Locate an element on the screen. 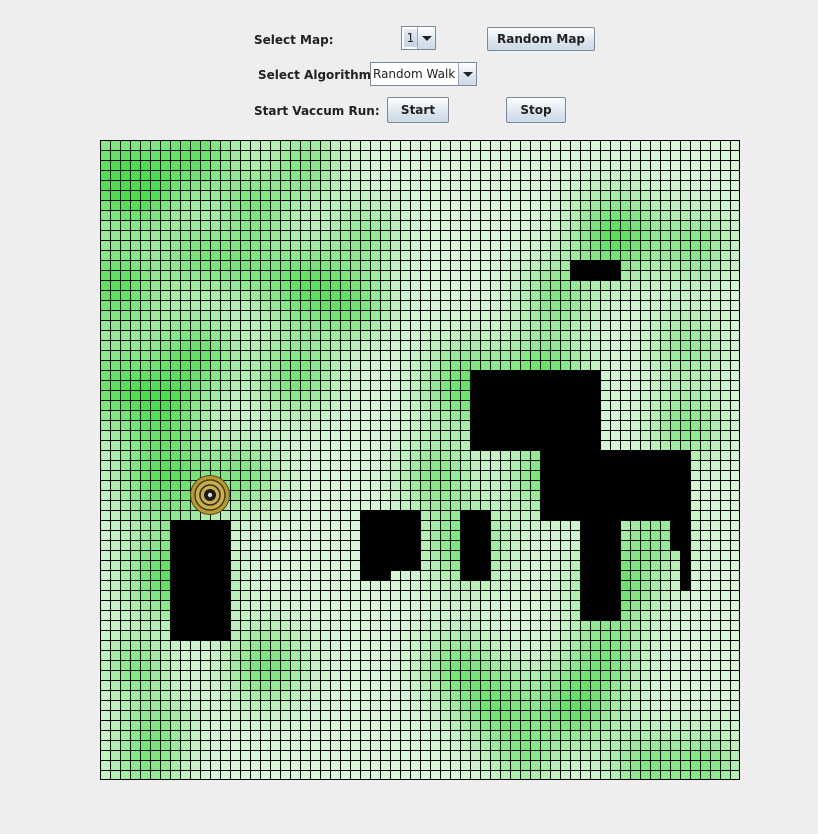 Image resolution: width=818 pixels, height=834 pixels. map-select: 1 is located at coordinates (418, 38).